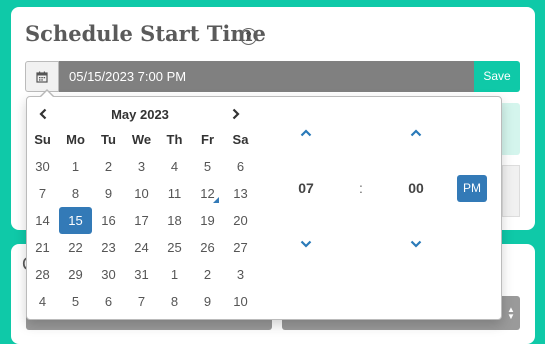 This screenshot has height=344, width=545. I want to click on calendar-week: 21 22 23 24 25 26 27, so click(141, 247).